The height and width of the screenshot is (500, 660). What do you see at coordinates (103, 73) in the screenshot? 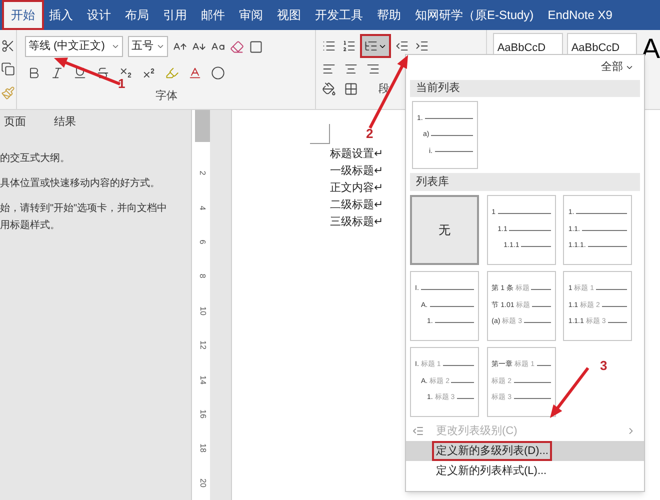
I see `strikethrough-icon` at bounding box center [103, 73].